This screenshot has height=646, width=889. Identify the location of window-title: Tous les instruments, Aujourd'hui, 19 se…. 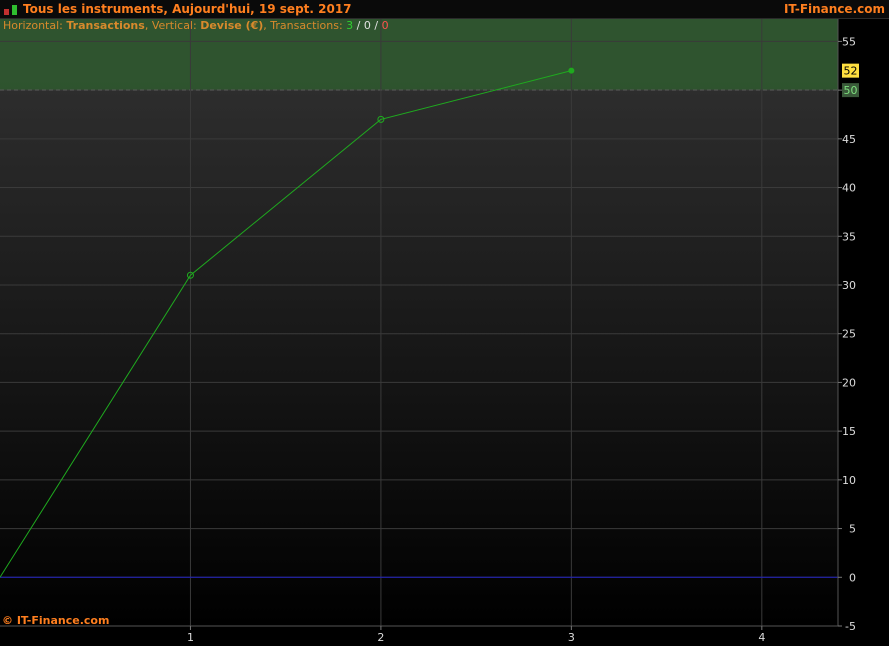
(187, 9).